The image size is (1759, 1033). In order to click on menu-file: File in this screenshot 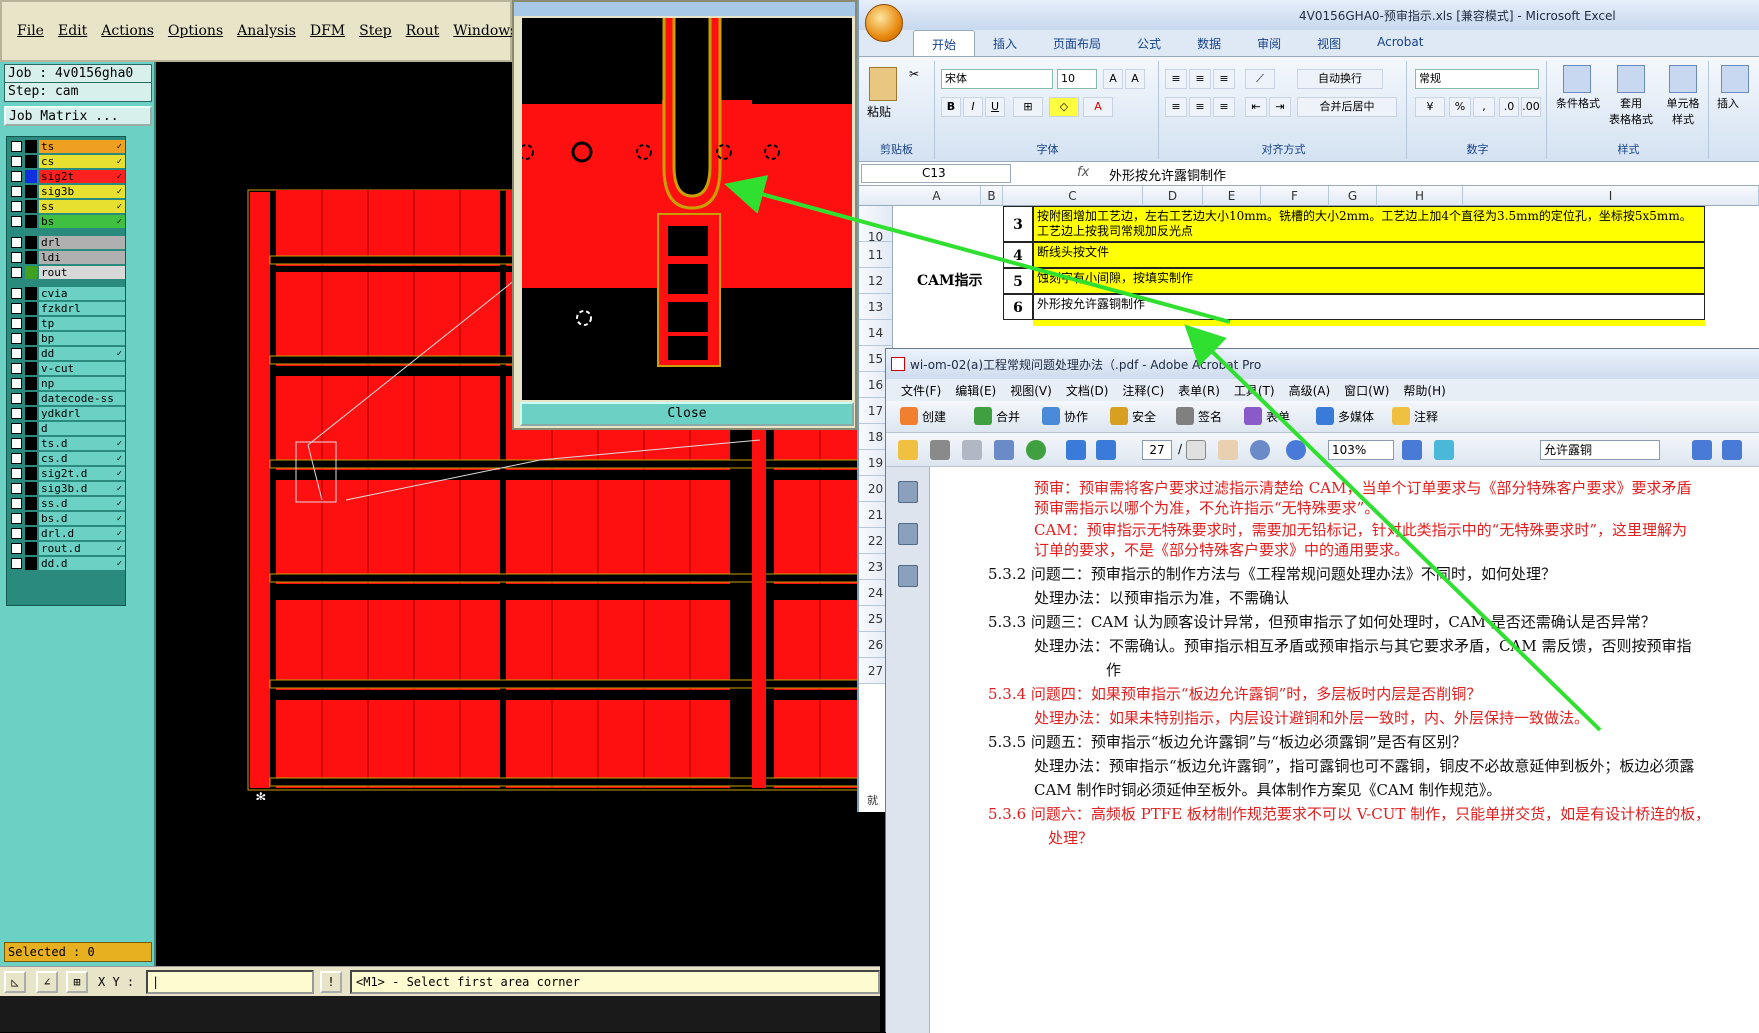, I will do `click(30, 31)`.